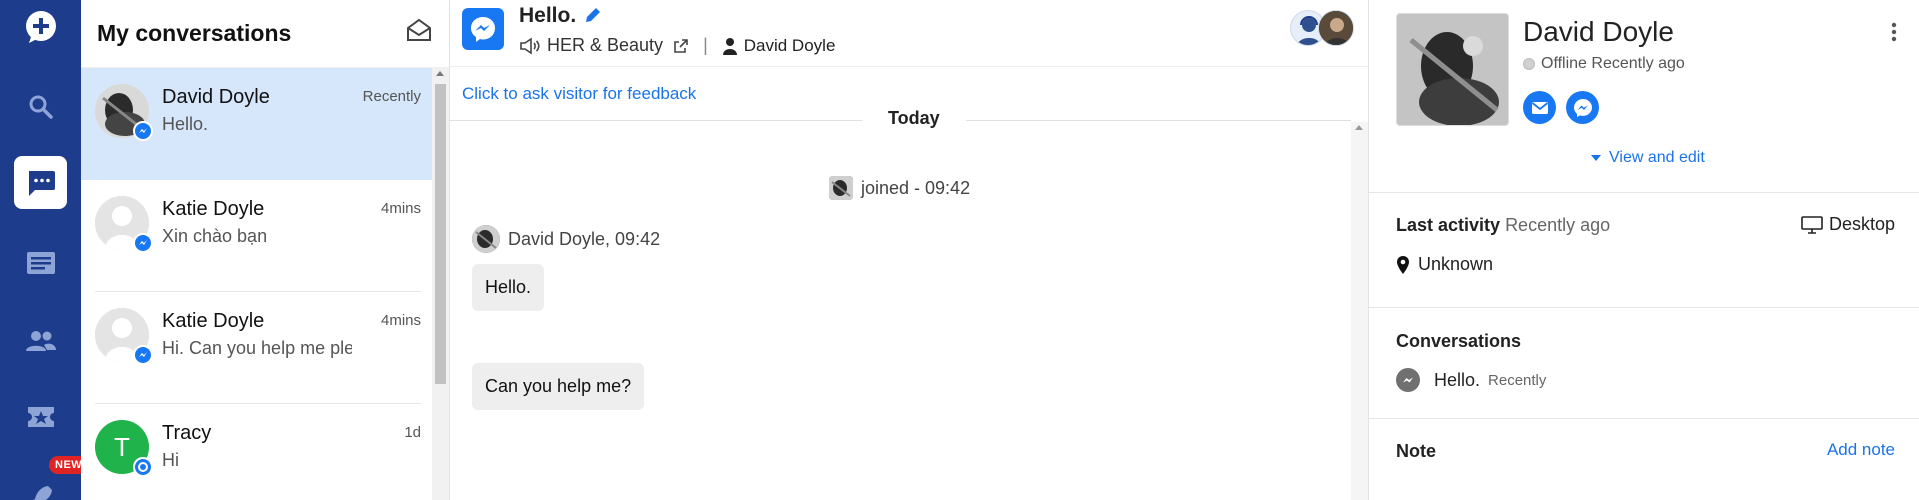 This screenshot has height=500, width=1919. I want to click on conversation-item: T Tracy 1d Hi, so click(258, 452).